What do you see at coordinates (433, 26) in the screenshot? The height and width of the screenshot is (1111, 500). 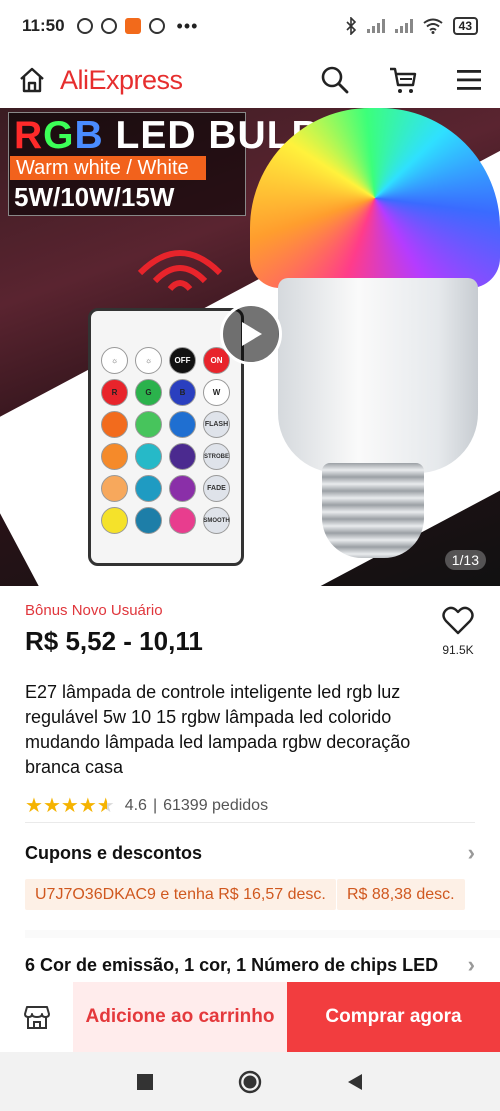 I see `wifi-icon` at bounding box center [433, 26].